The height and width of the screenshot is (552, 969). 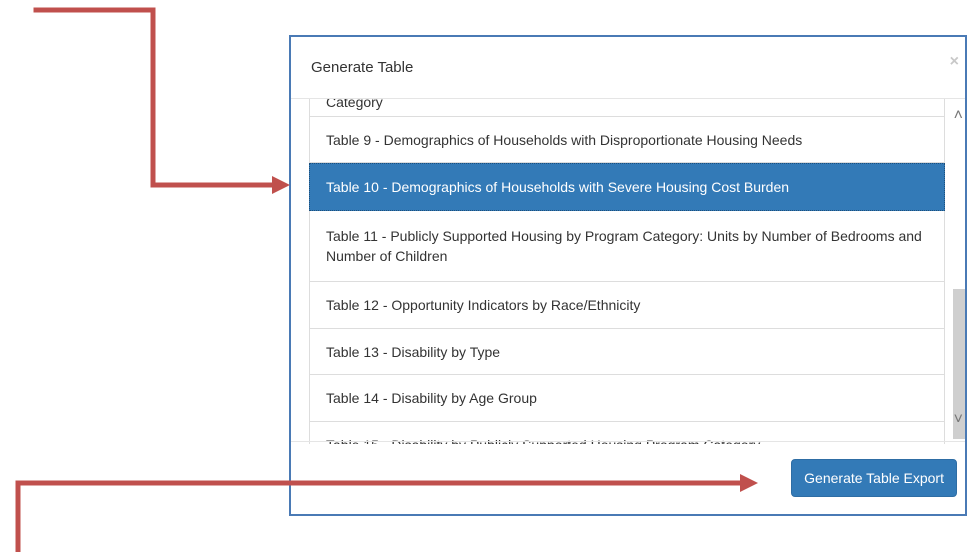 What do you see at coordinates (628, 477) in the screenshot?
I see `modal-footer: Generate Table Export` at bounding box center [628, 477].